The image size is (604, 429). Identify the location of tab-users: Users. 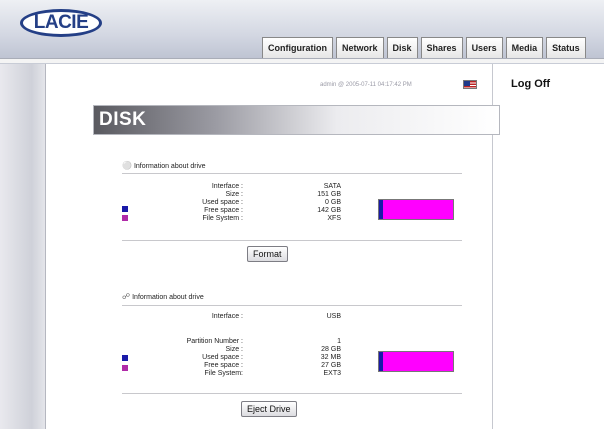
(484, 47).